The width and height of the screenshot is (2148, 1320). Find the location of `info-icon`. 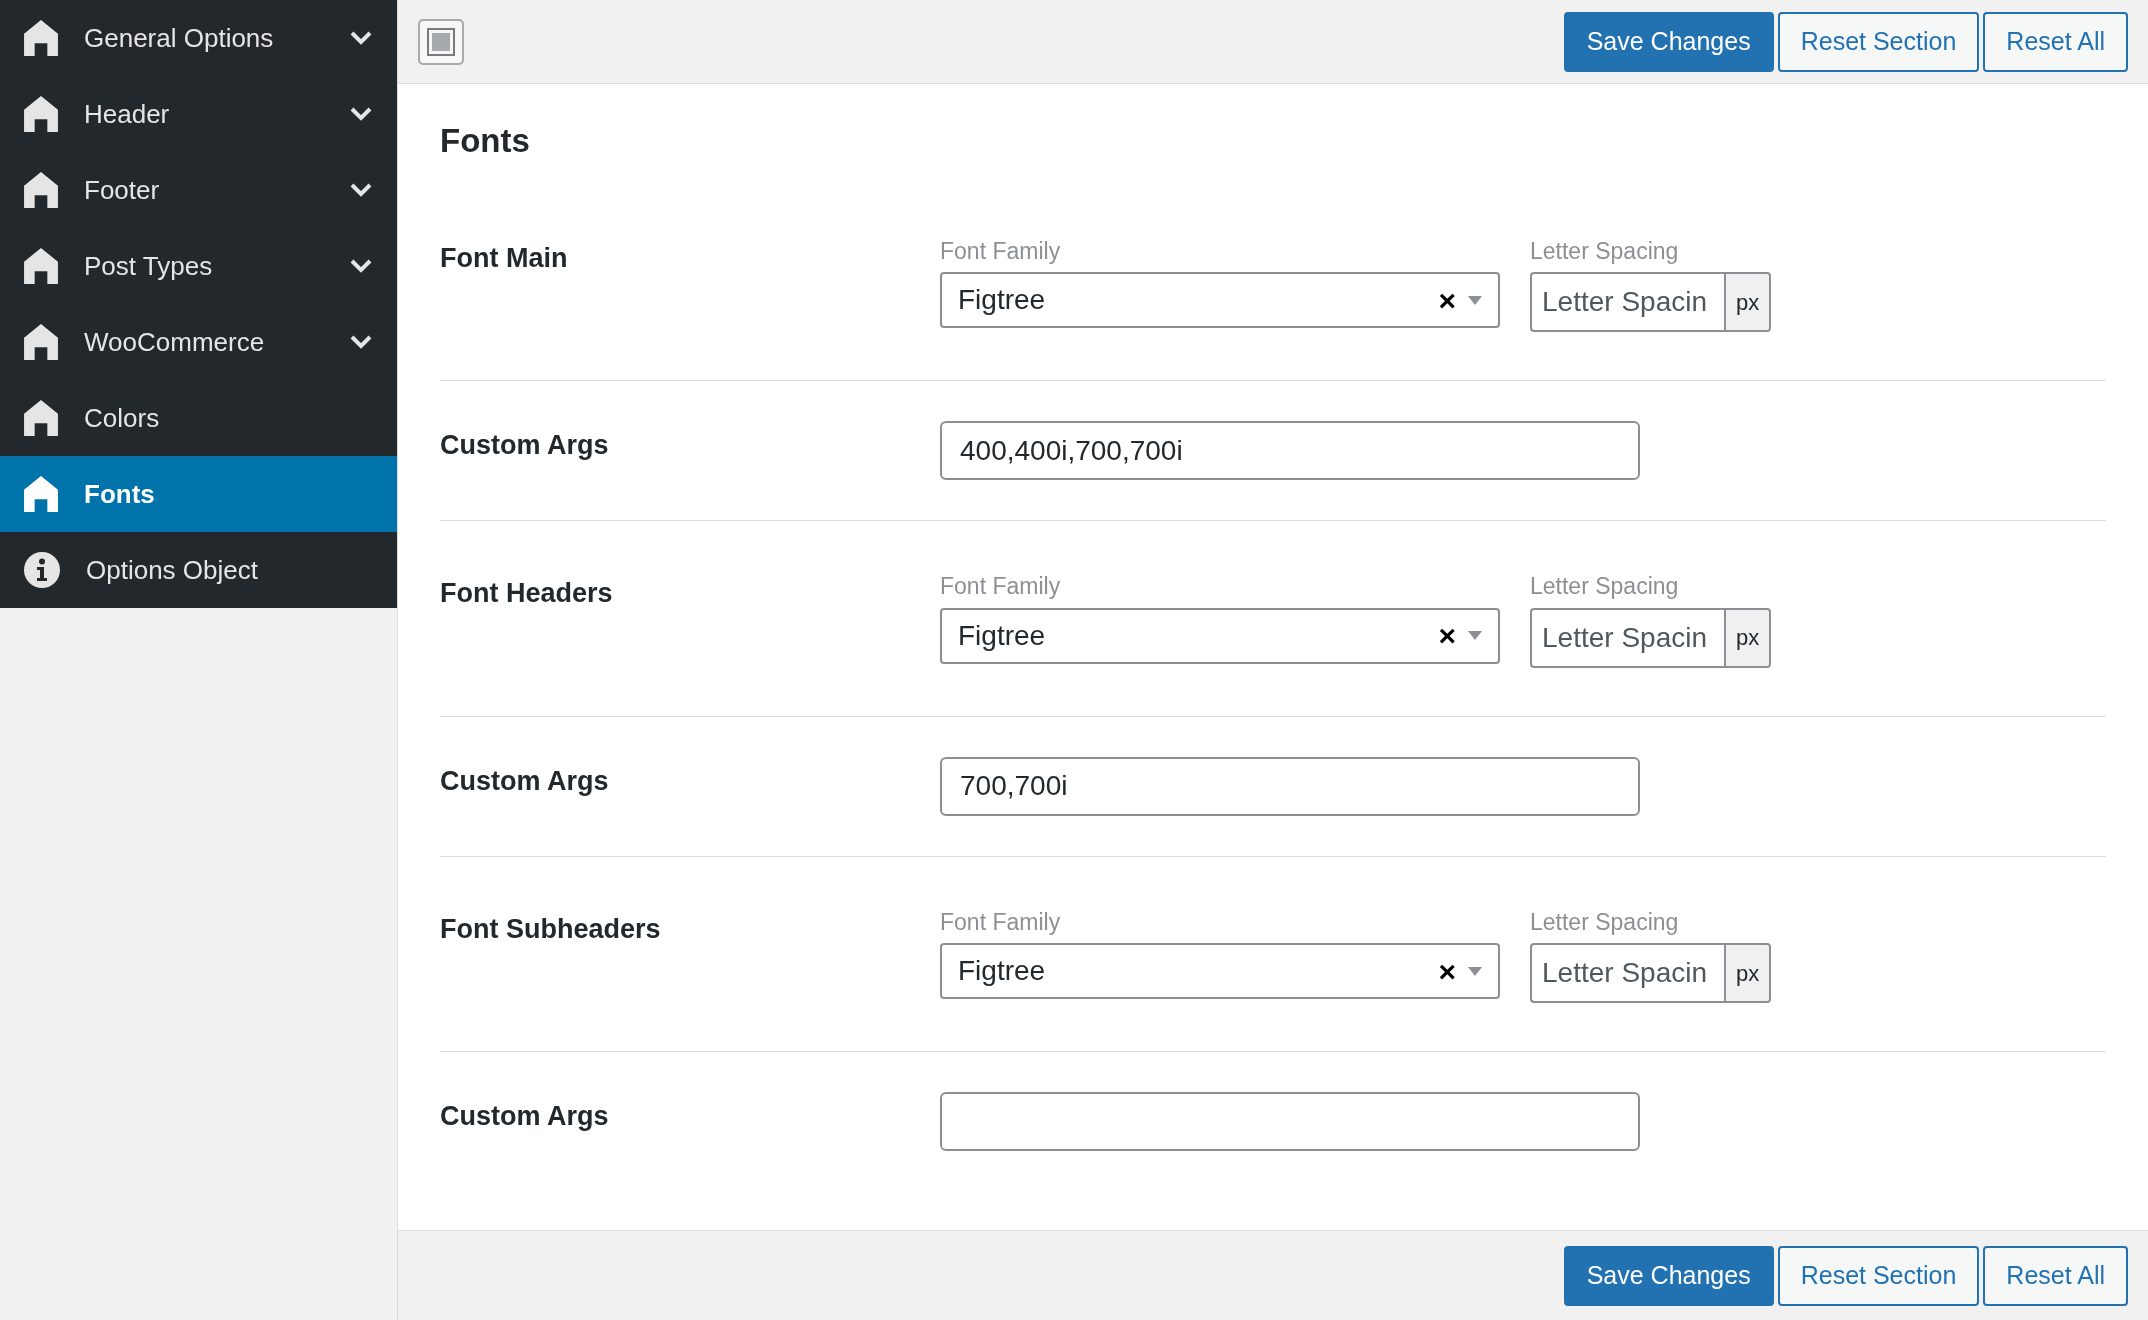

info-icon is located at coordinates (42, 570).